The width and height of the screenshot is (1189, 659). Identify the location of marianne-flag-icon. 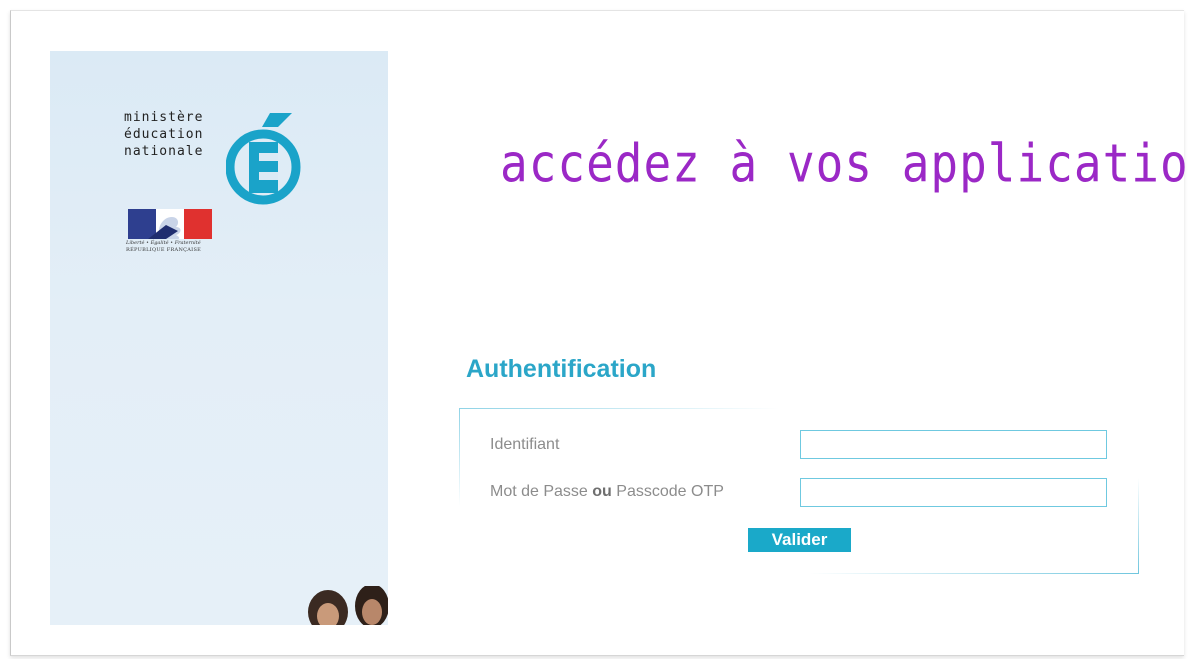
(170, 224).